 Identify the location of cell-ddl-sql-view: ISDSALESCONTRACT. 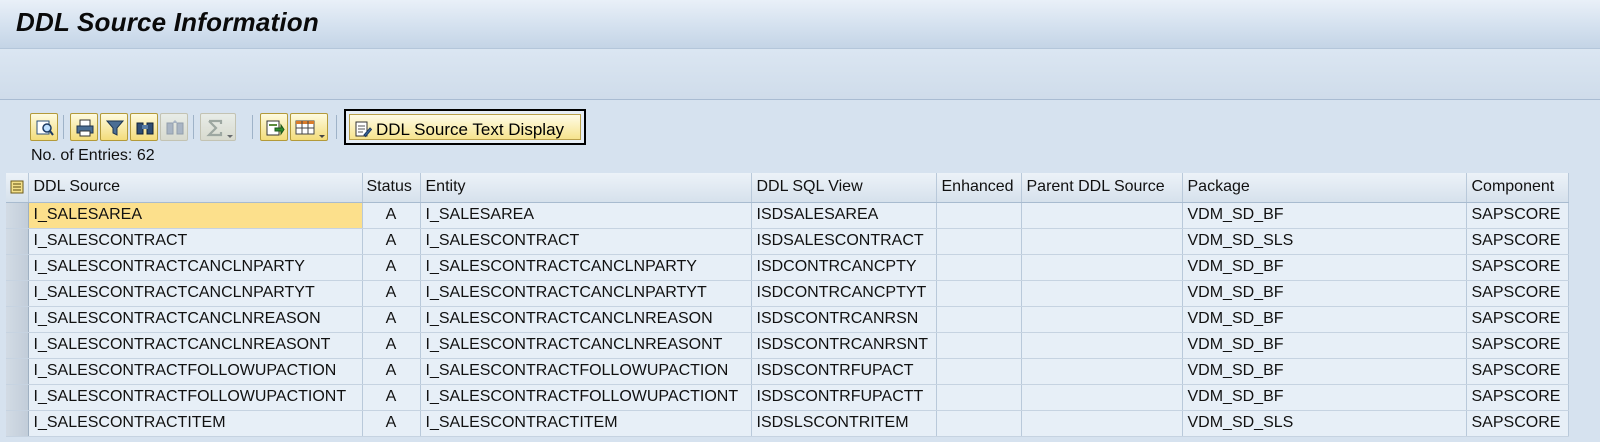
(844, 241).